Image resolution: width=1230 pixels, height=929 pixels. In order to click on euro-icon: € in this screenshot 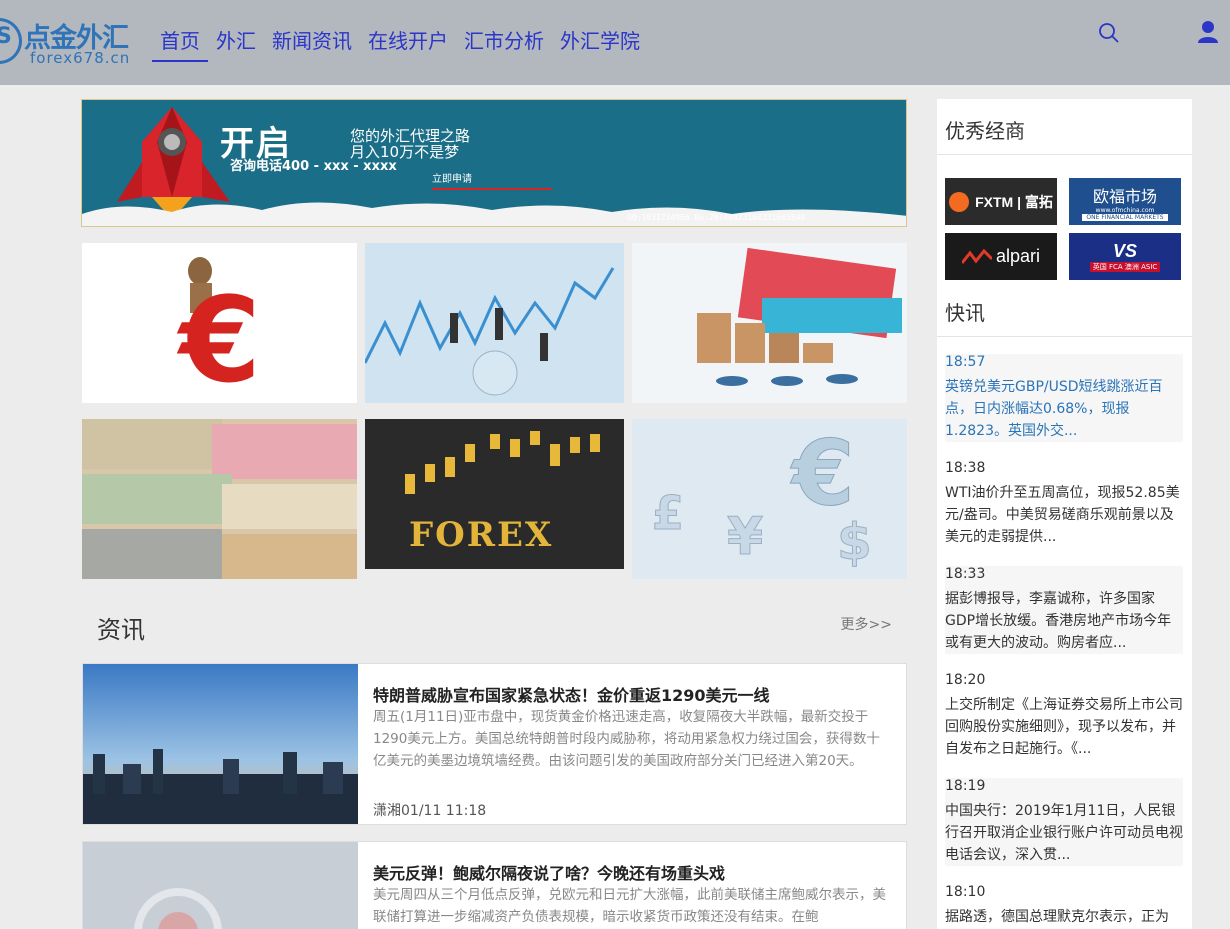, I will do `click(218, 330)`.